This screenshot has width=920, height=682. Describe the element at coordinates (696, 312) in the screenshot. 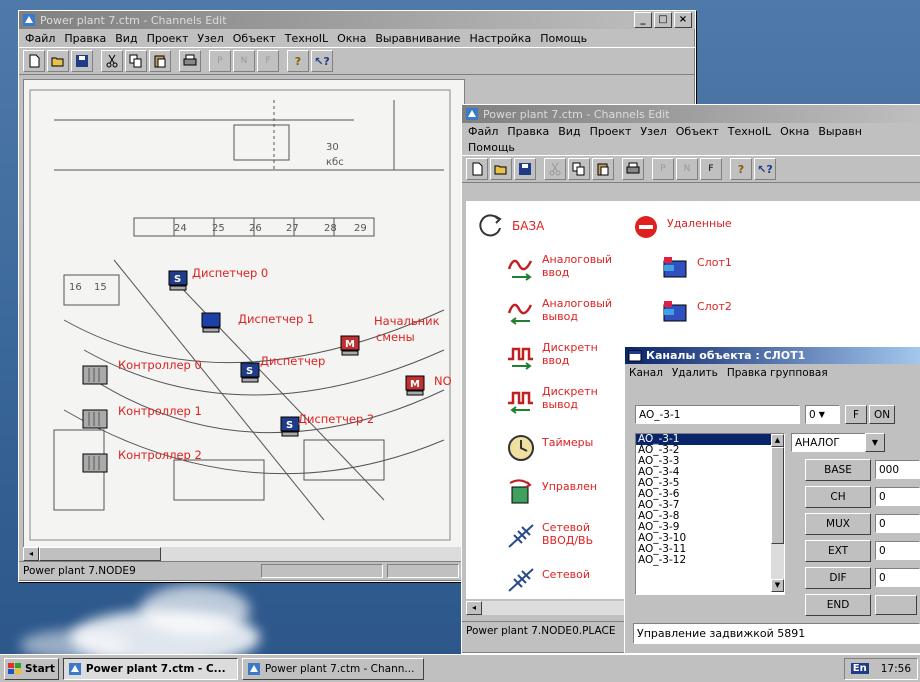

I see `object-slot2: Слот2` at that location.